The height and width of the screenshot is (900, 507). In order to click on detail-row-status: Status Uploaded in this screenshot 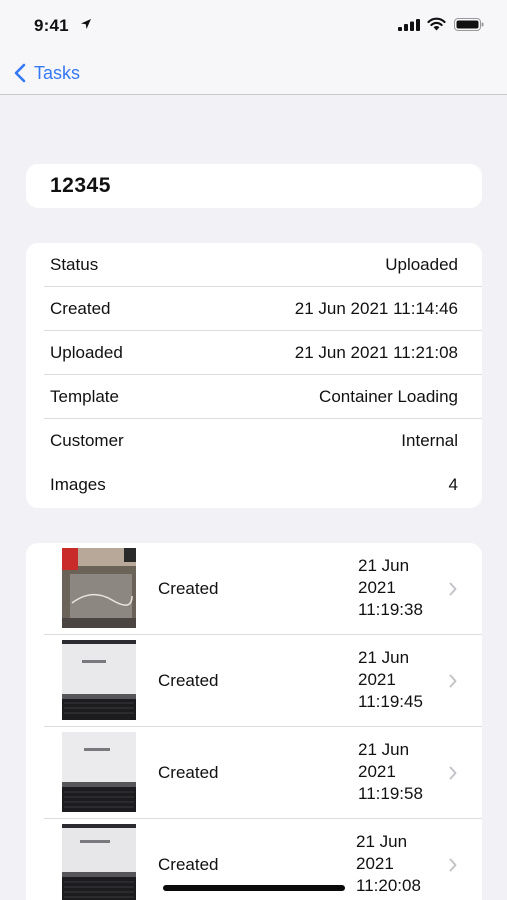, I will do `click(254, 265)`.